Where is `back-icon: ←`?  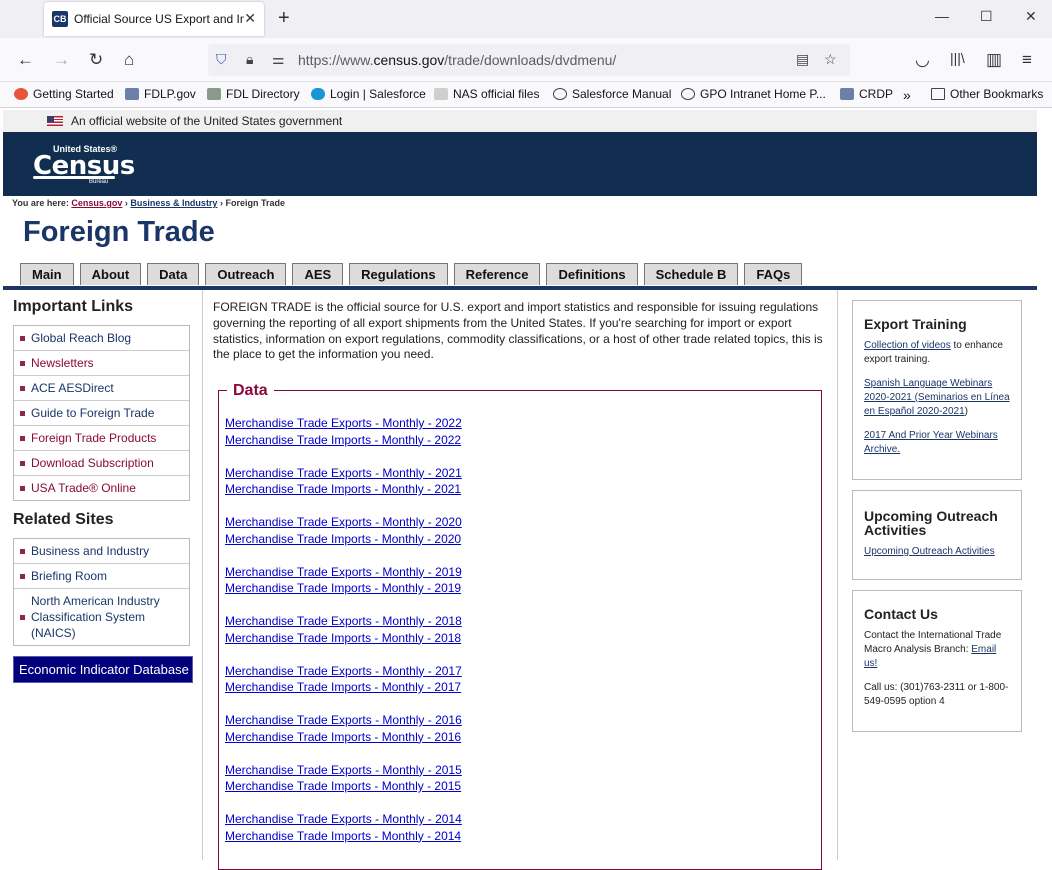 back-icon: ← is located at coordinates (25, 60).